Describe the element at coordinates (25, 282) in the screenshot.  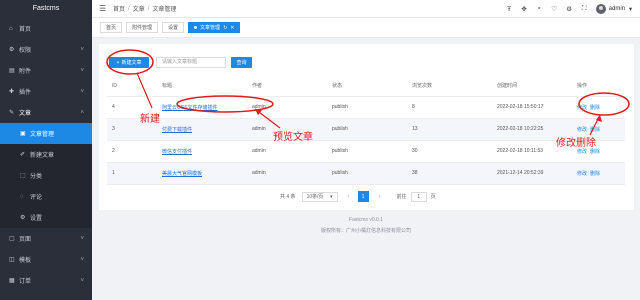
I see `sidebar-item-label: 订单` at that location.